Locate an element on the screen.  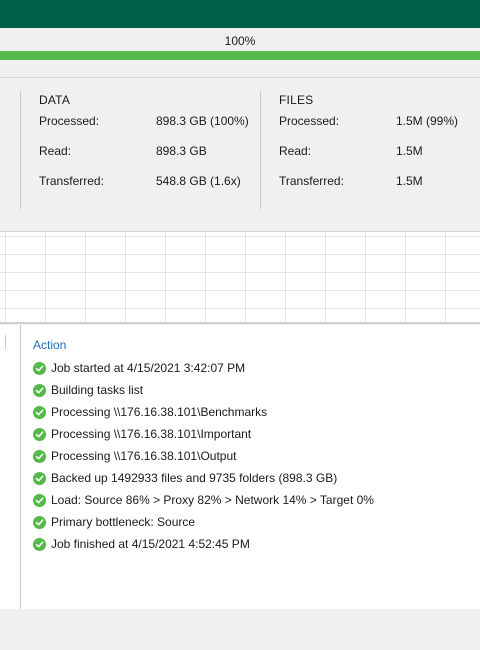
stats-left-divider is located at coordinates (20, 150).